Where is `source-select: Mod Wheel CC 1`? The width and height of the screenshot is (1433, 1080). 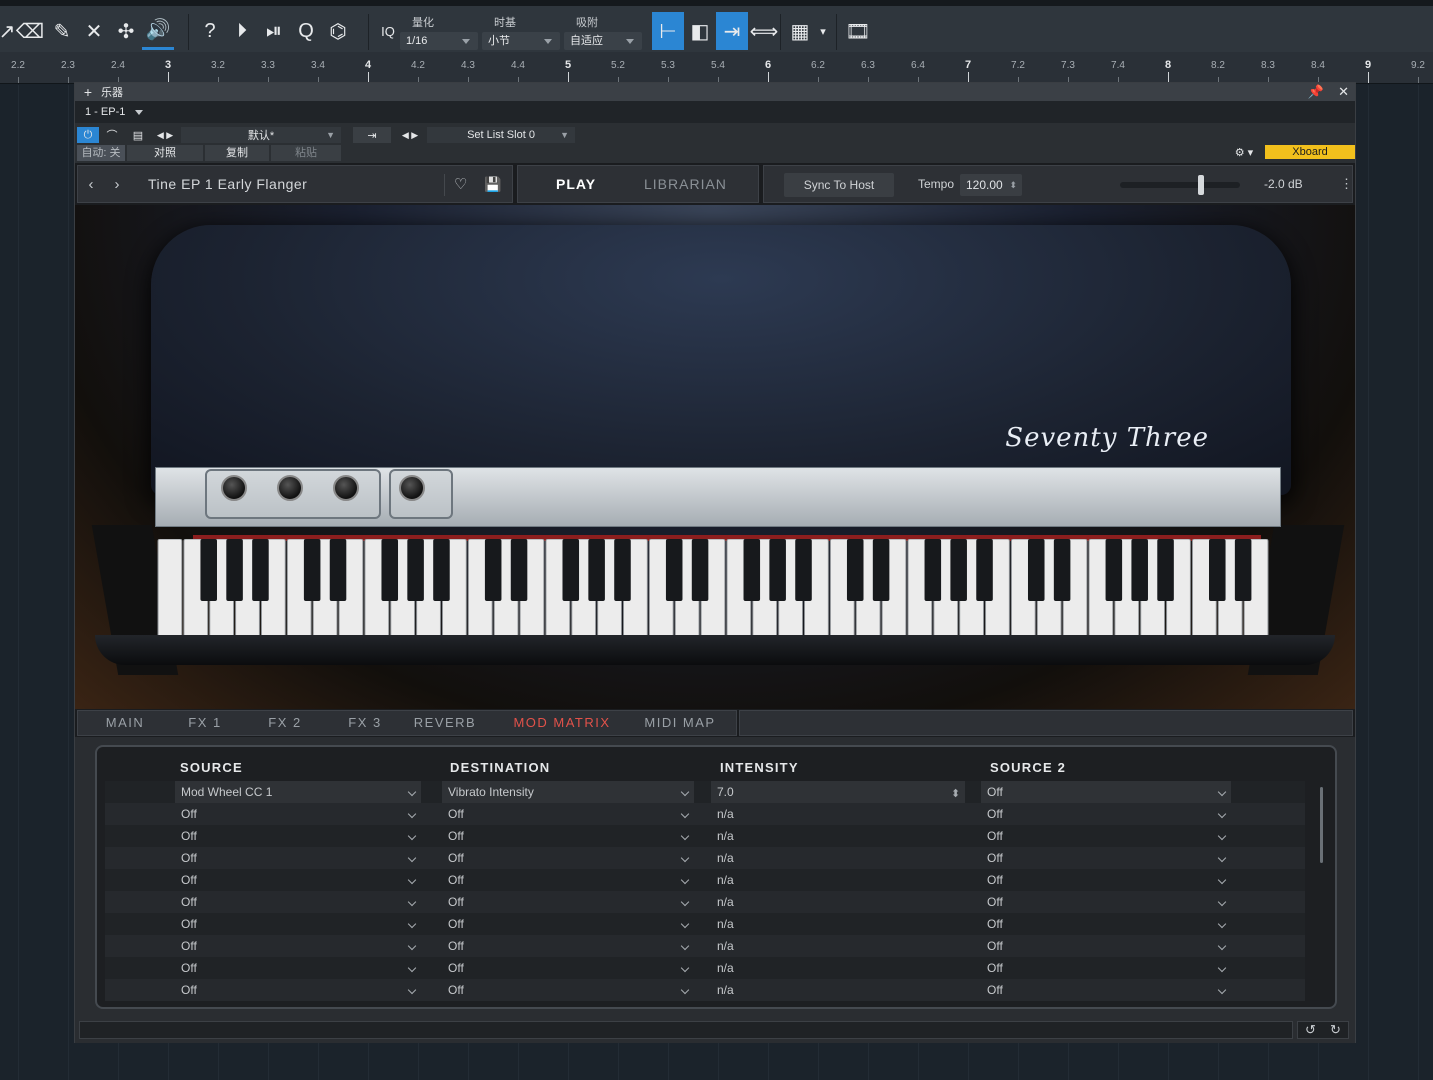 source-select: Mod Wheel CC 1 is located at coordinates (298, 792).